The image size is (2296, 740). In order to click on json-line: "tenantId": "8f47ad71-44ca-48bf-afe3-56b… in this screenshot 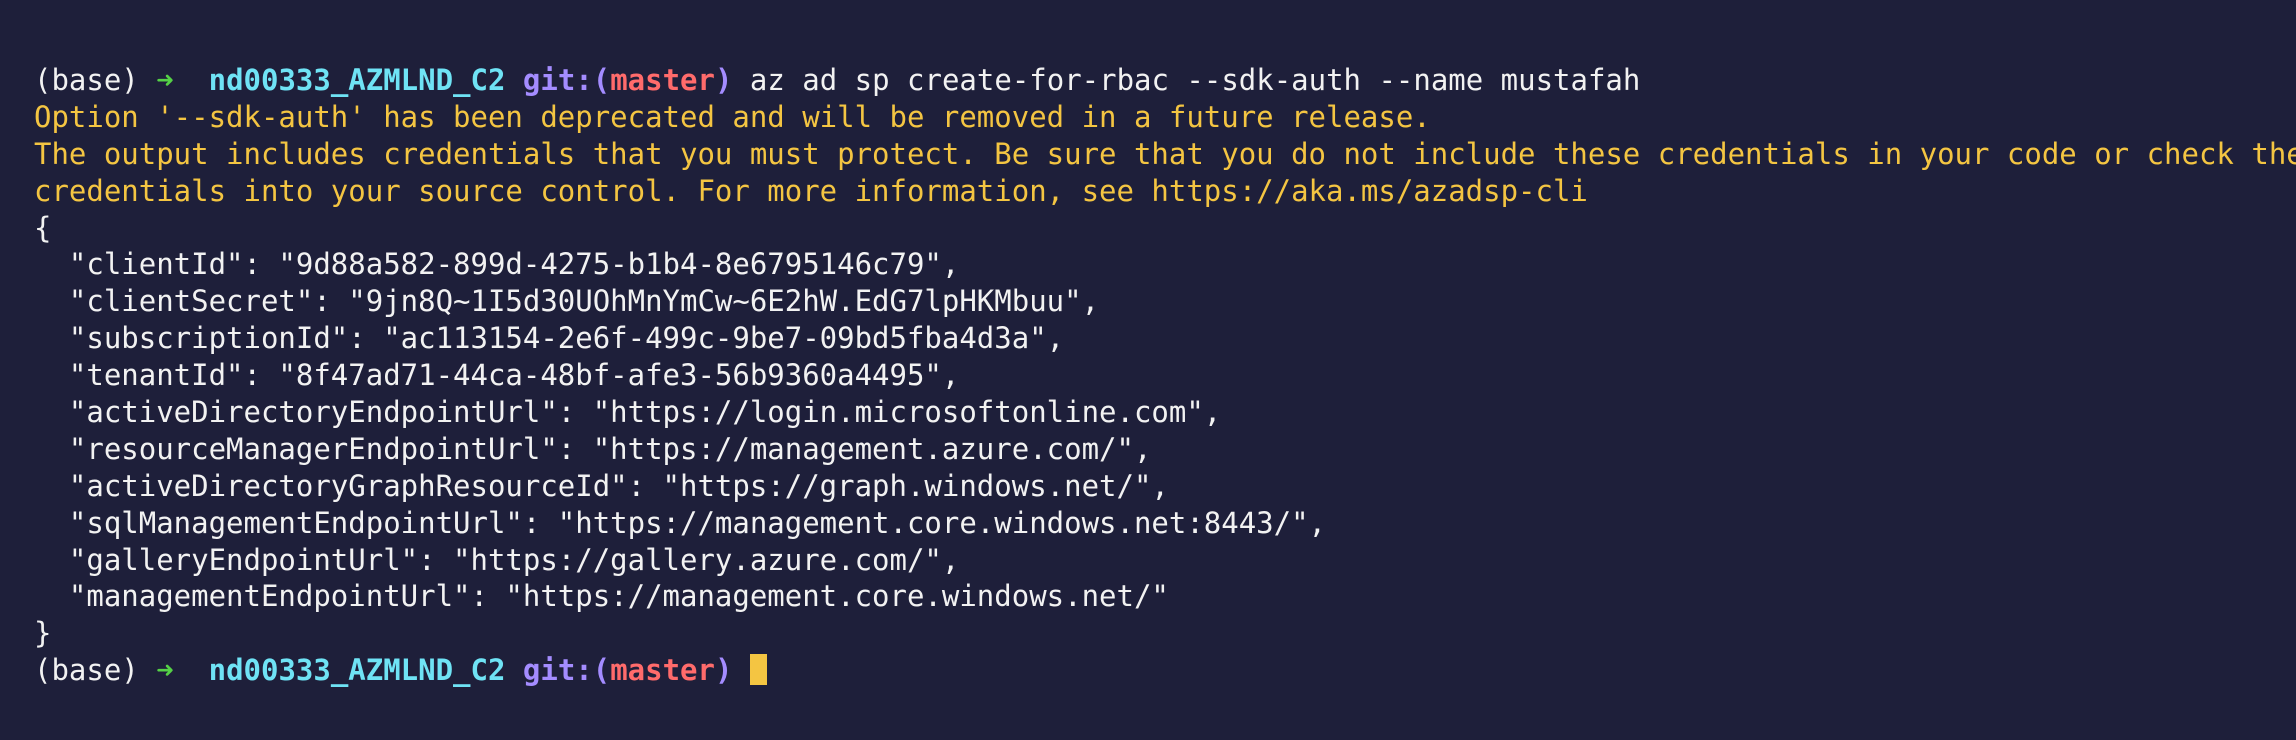, I will do `click(497, 375)`.